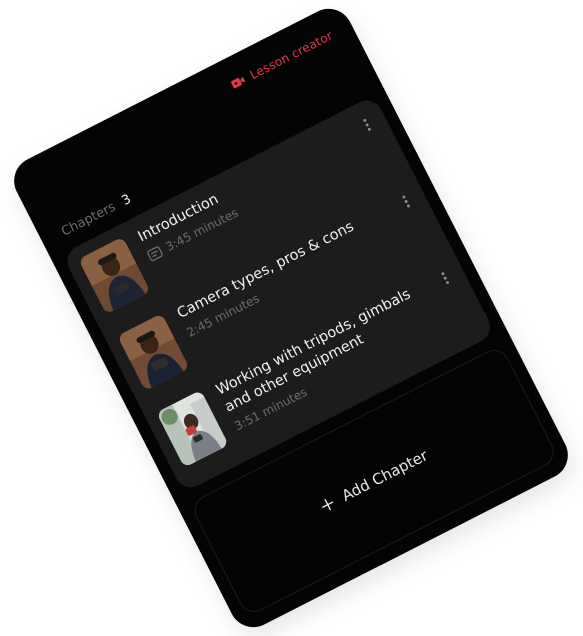 The image size is (583, 636). I want to click on add-chapter-label: Add Chapter, so click(384, 475).